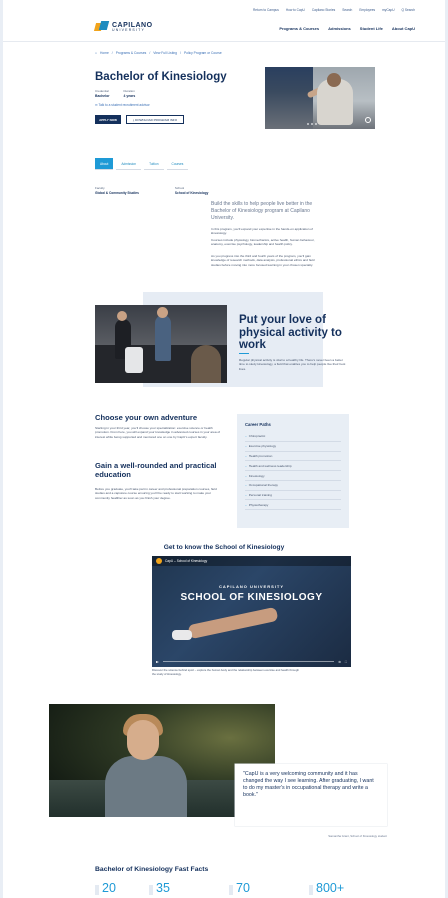 The image size is (448, 898). I want to click on utility-link-stories: Capilano Stories, so click(323, 10).